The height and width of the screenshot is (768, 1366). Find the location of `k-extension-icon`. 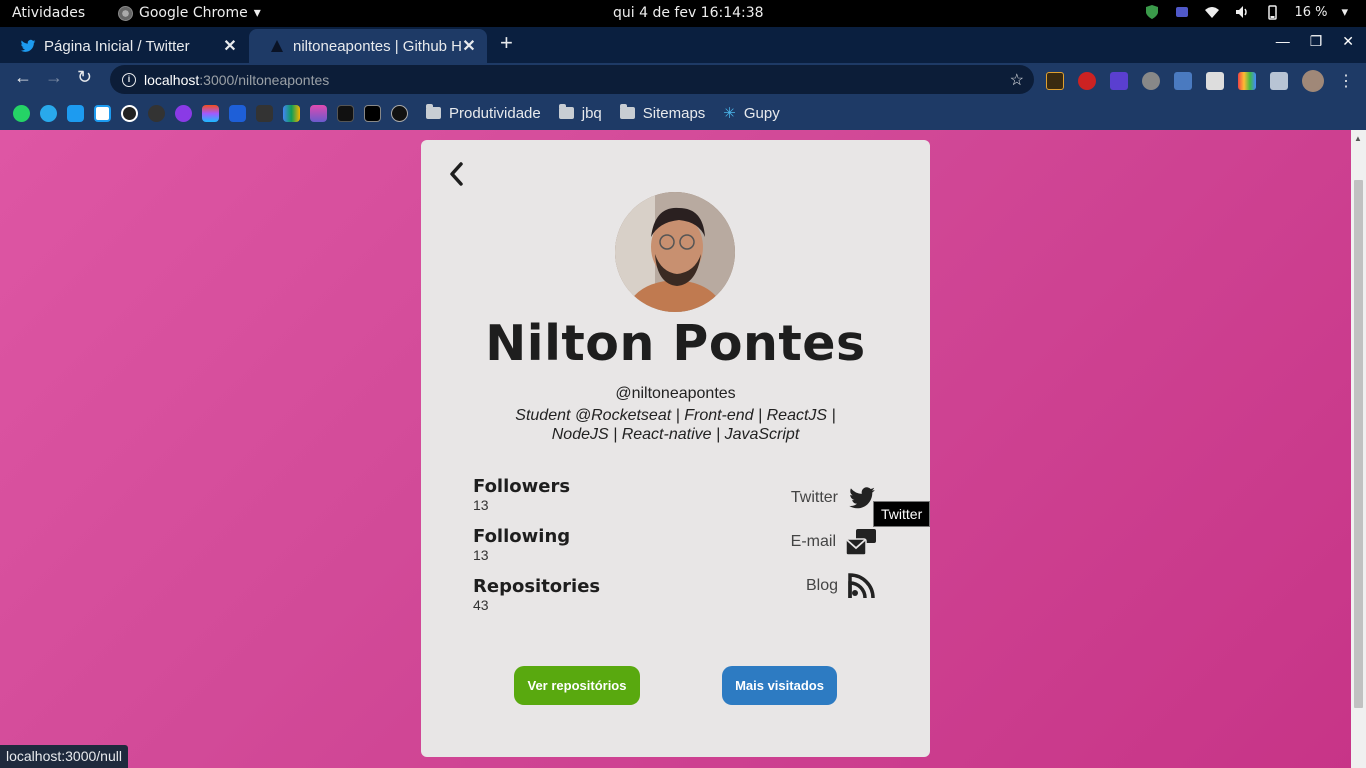

k-extension-icon is located at coordinates (1055, 81).